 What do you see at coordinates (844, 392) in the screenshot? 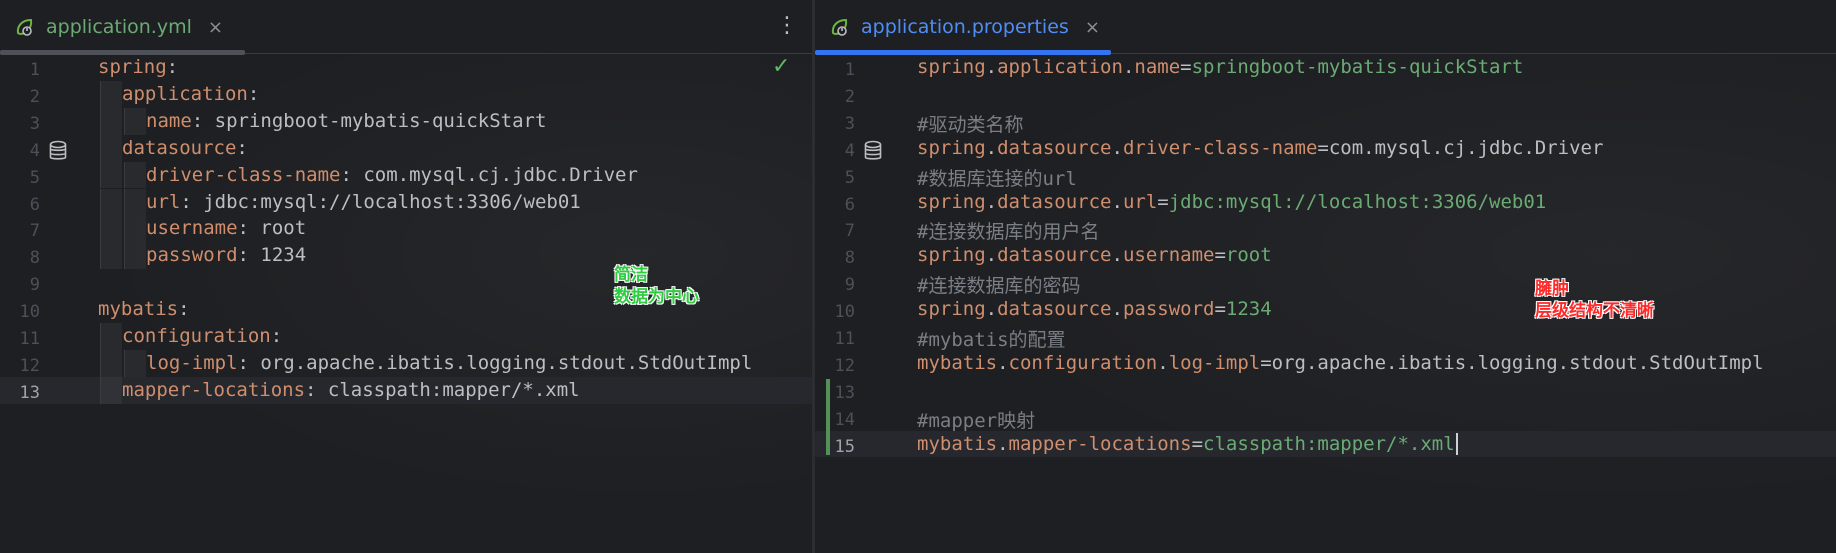
I see `line-number: 13` at bounding box center [844, 392].